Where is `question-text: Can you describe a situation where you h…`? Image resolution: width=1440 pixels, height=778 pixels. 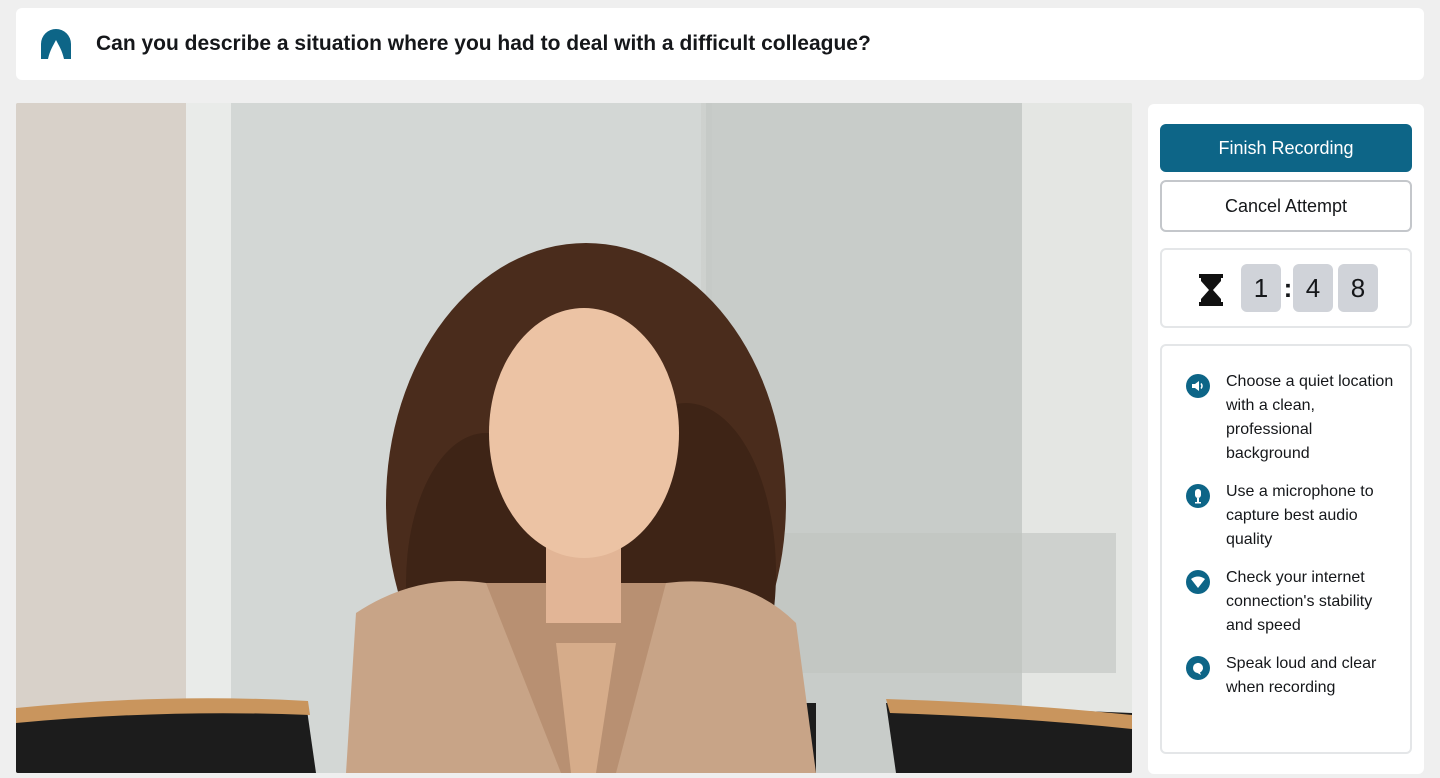
question-text: Can you describe a situation where you h… is located at coordinates (483, 43).